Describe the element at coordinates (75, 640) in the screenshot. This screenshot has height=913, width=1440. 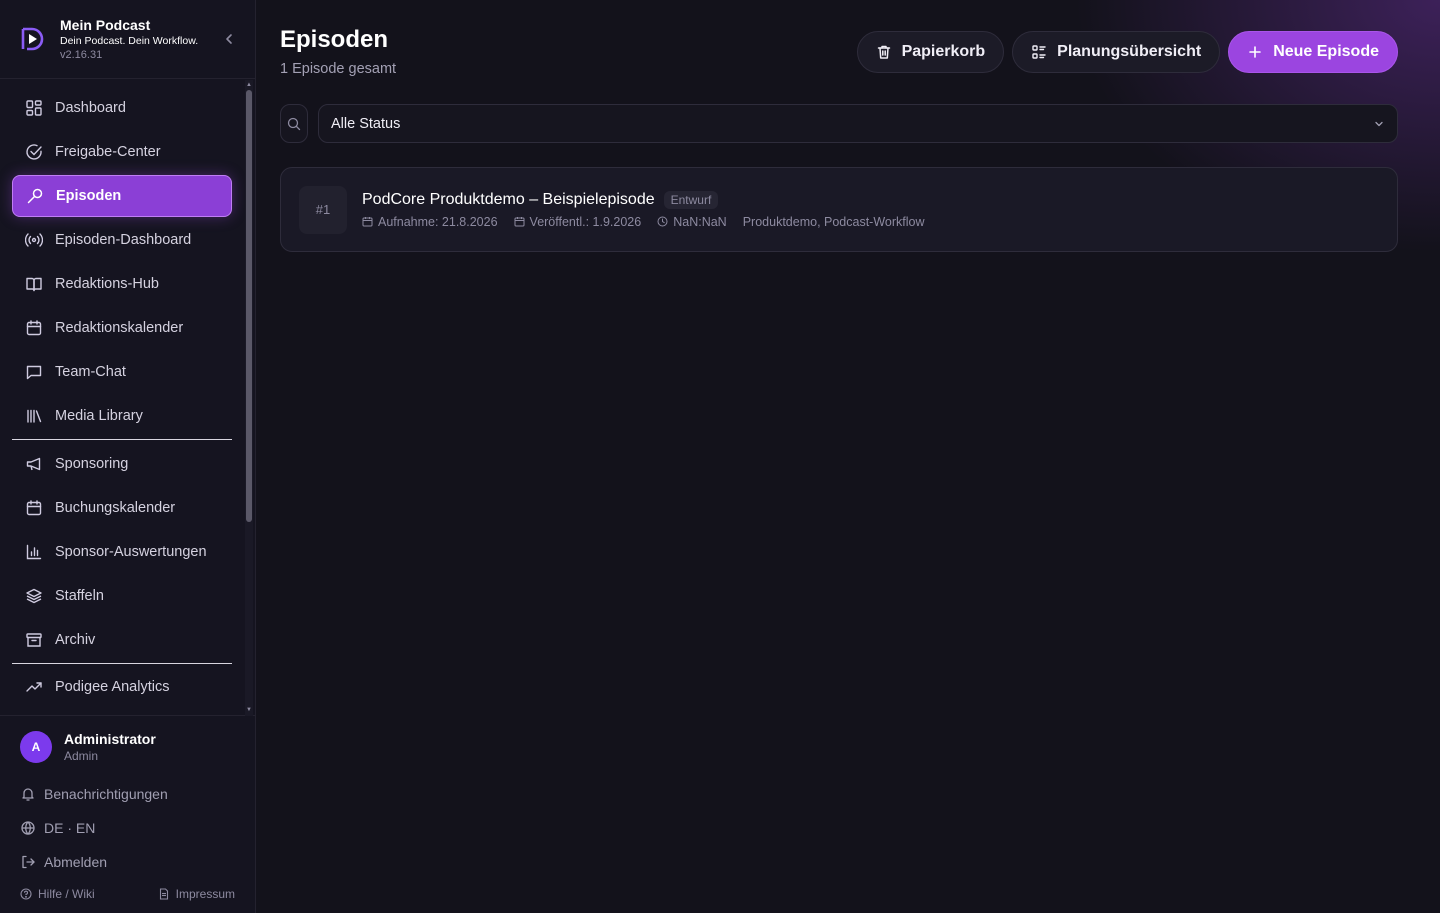
I see `sidebar-item-label: Archiv` at that location.